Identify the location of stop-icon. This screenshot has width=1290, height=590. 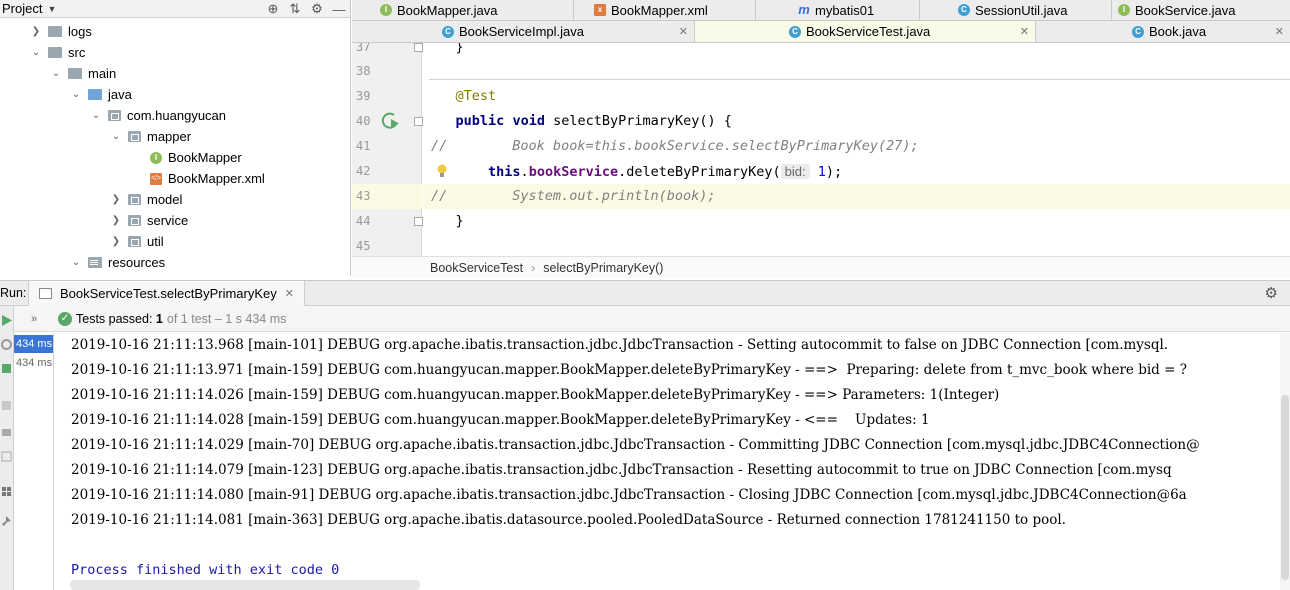
(6, 405).